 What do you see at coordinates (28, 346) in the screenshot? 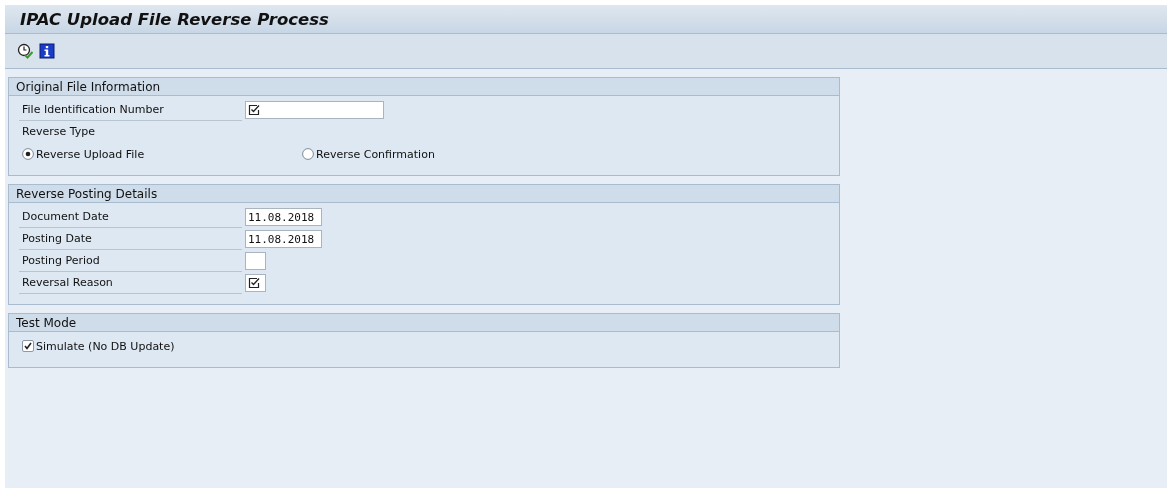
I see `checkbox` at bounding box center [28, 346].